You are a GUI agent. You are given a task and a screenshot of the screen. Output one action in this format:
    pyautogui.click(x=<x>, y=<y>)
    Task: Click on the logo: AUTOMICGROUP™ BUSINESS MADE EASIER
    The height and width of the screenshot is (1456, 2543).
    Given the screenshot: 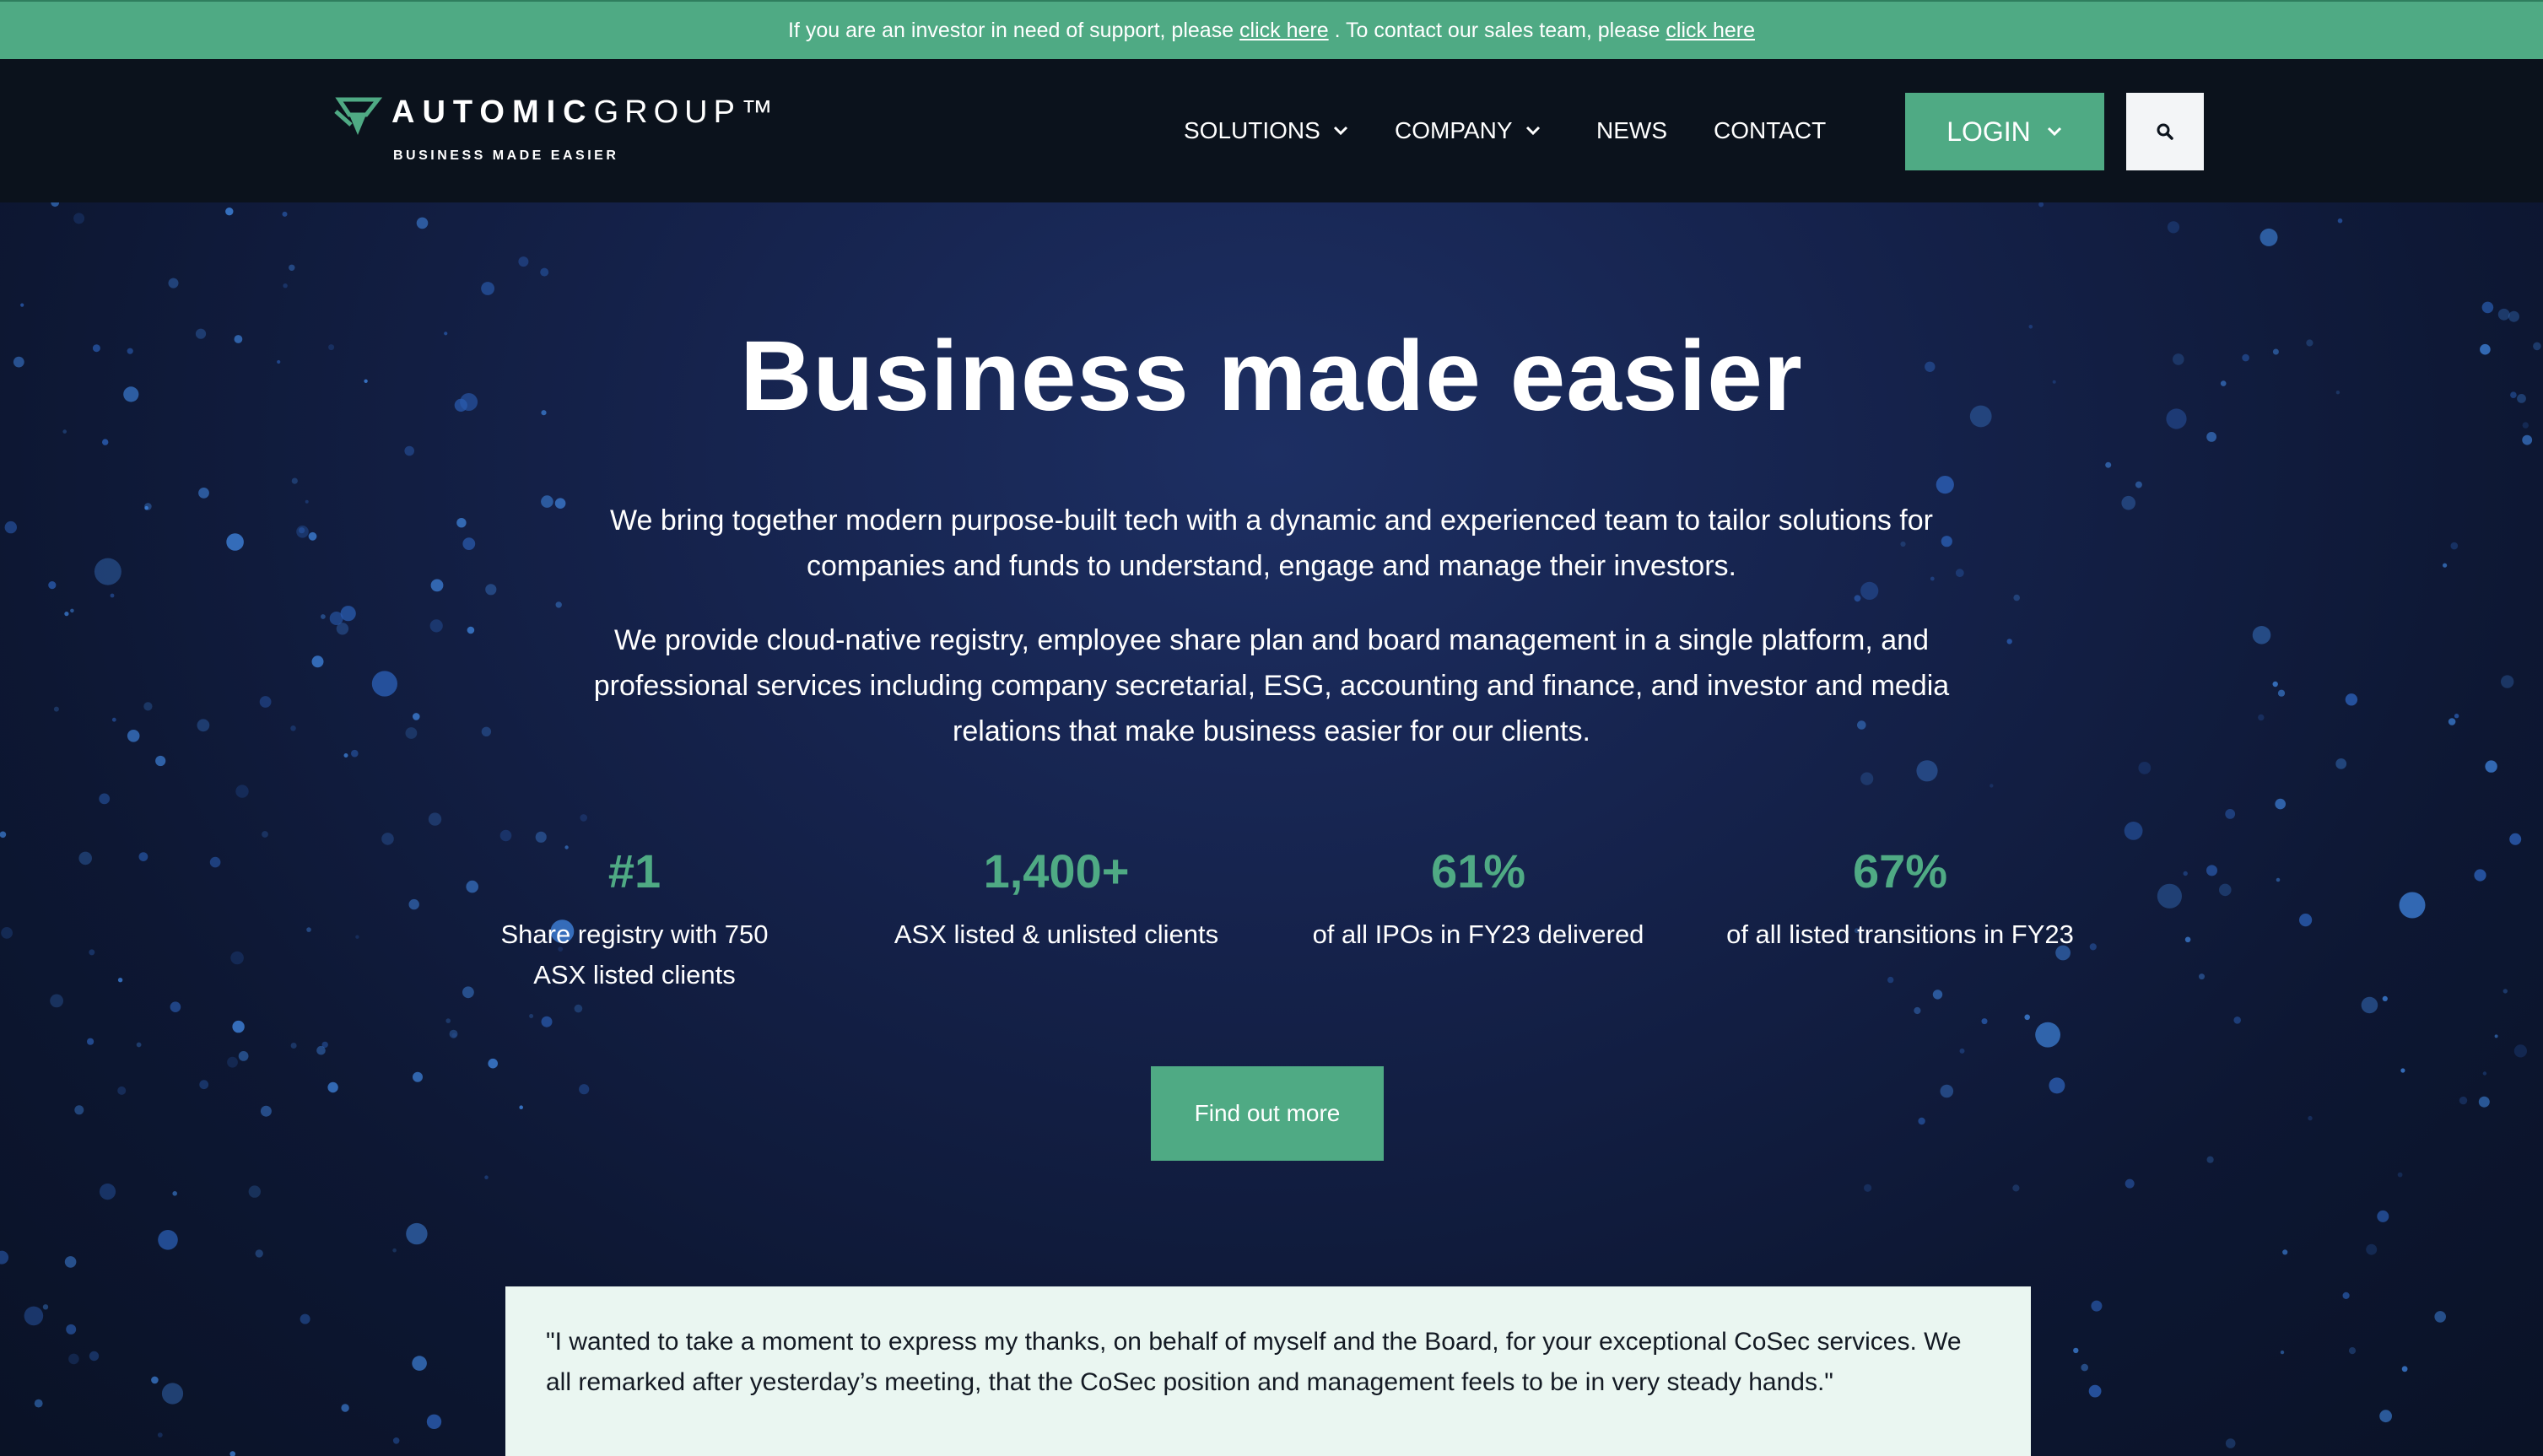 What is the action you would take?
    pyautogui.click(x=552, y=129)
    